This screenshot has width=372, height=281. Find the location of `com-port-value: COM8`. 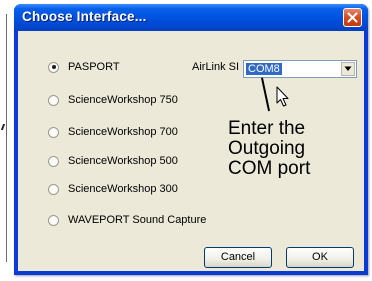

com-port-value: COM8 is located at coordinates (264, 69).